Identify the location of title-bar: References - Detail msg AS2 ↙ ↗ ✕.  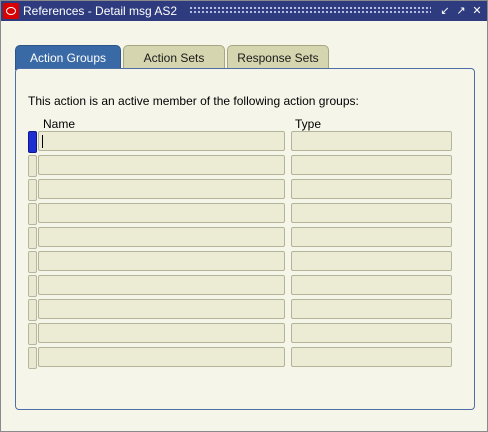
(244, 11).